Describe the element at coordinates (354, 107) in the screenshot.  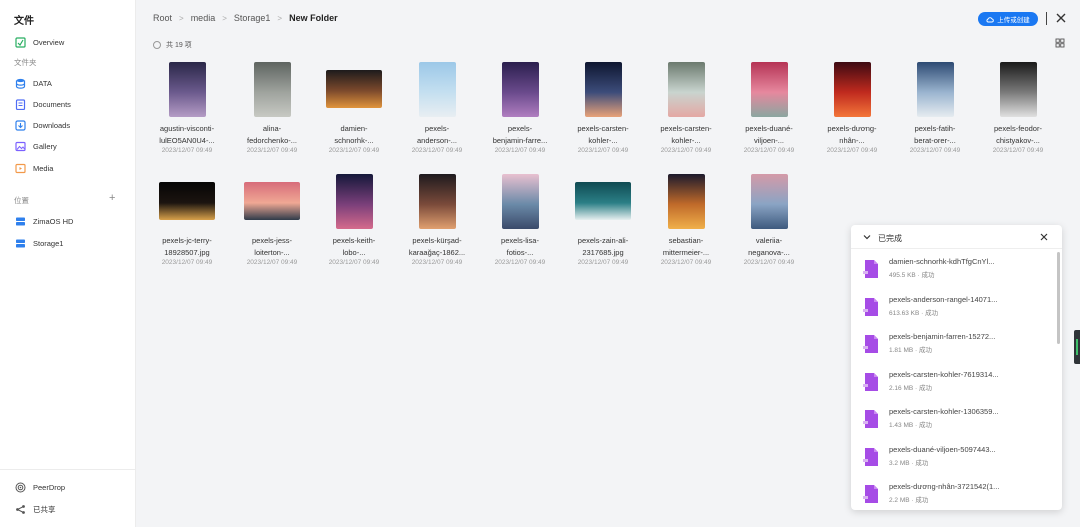
I see `file-item: damien- schnorhk-... 2023/12/07 09:49` at that location.